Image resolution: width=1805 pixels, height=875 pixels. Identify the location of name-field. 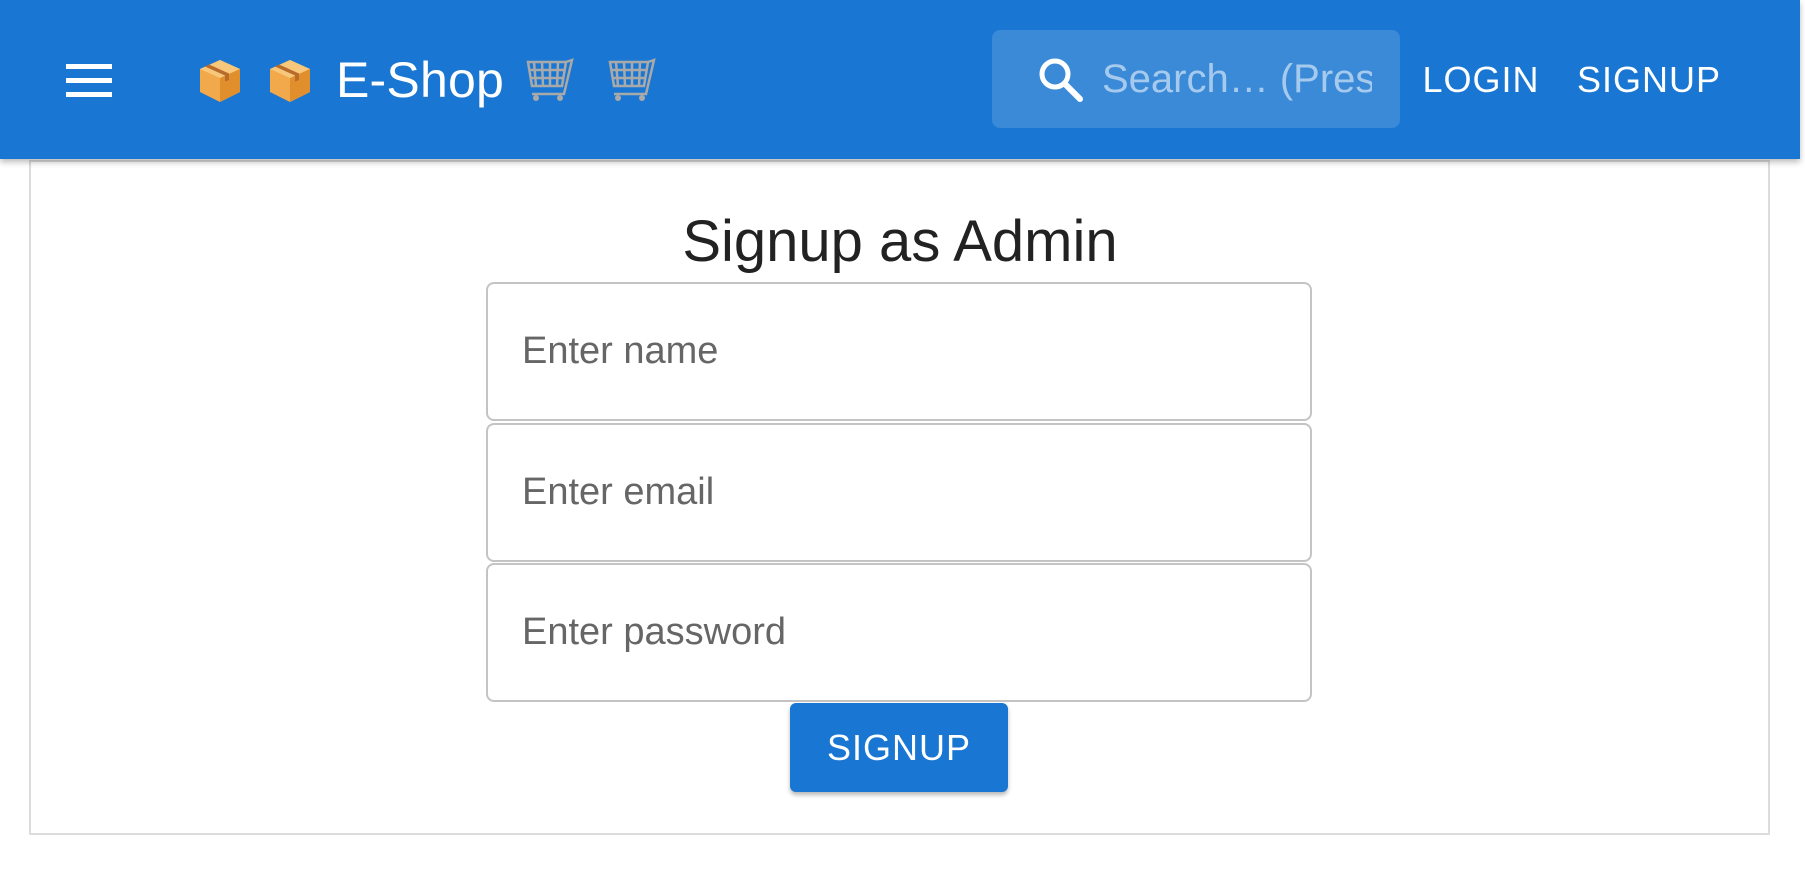
(899, 351).